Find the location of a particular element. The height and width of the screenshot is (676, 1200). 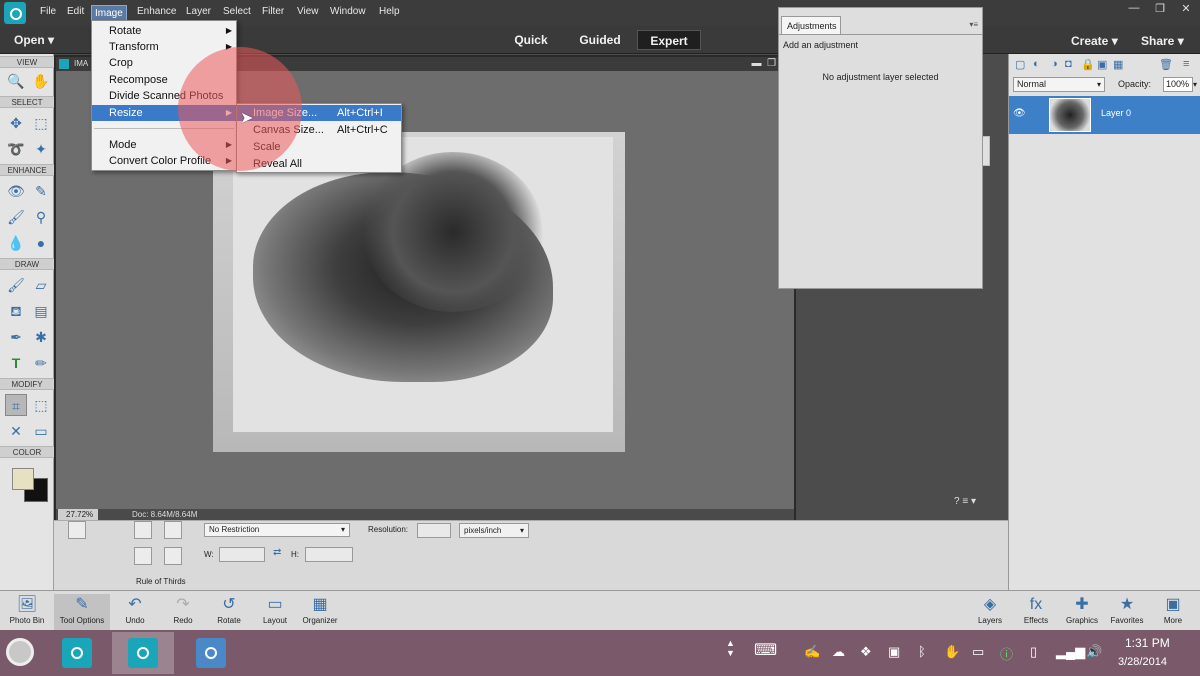

lock-icon: 🔒 is located at coordinates (1088, 64).